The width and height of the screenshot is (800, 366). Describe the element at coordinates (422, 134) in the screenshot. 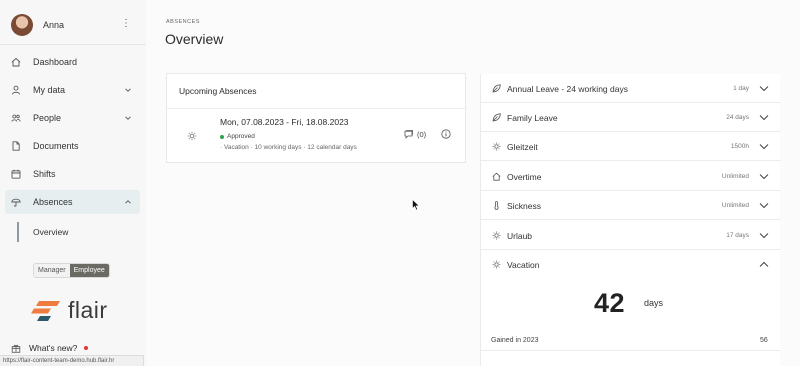

I see `comment-count: (0)` at that location.